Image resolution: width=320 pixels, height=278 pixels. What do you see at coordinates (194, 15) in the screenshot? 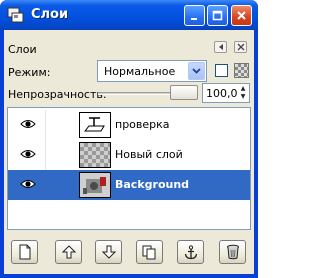
I see `minimize-button` at bounding box center [194, 15].